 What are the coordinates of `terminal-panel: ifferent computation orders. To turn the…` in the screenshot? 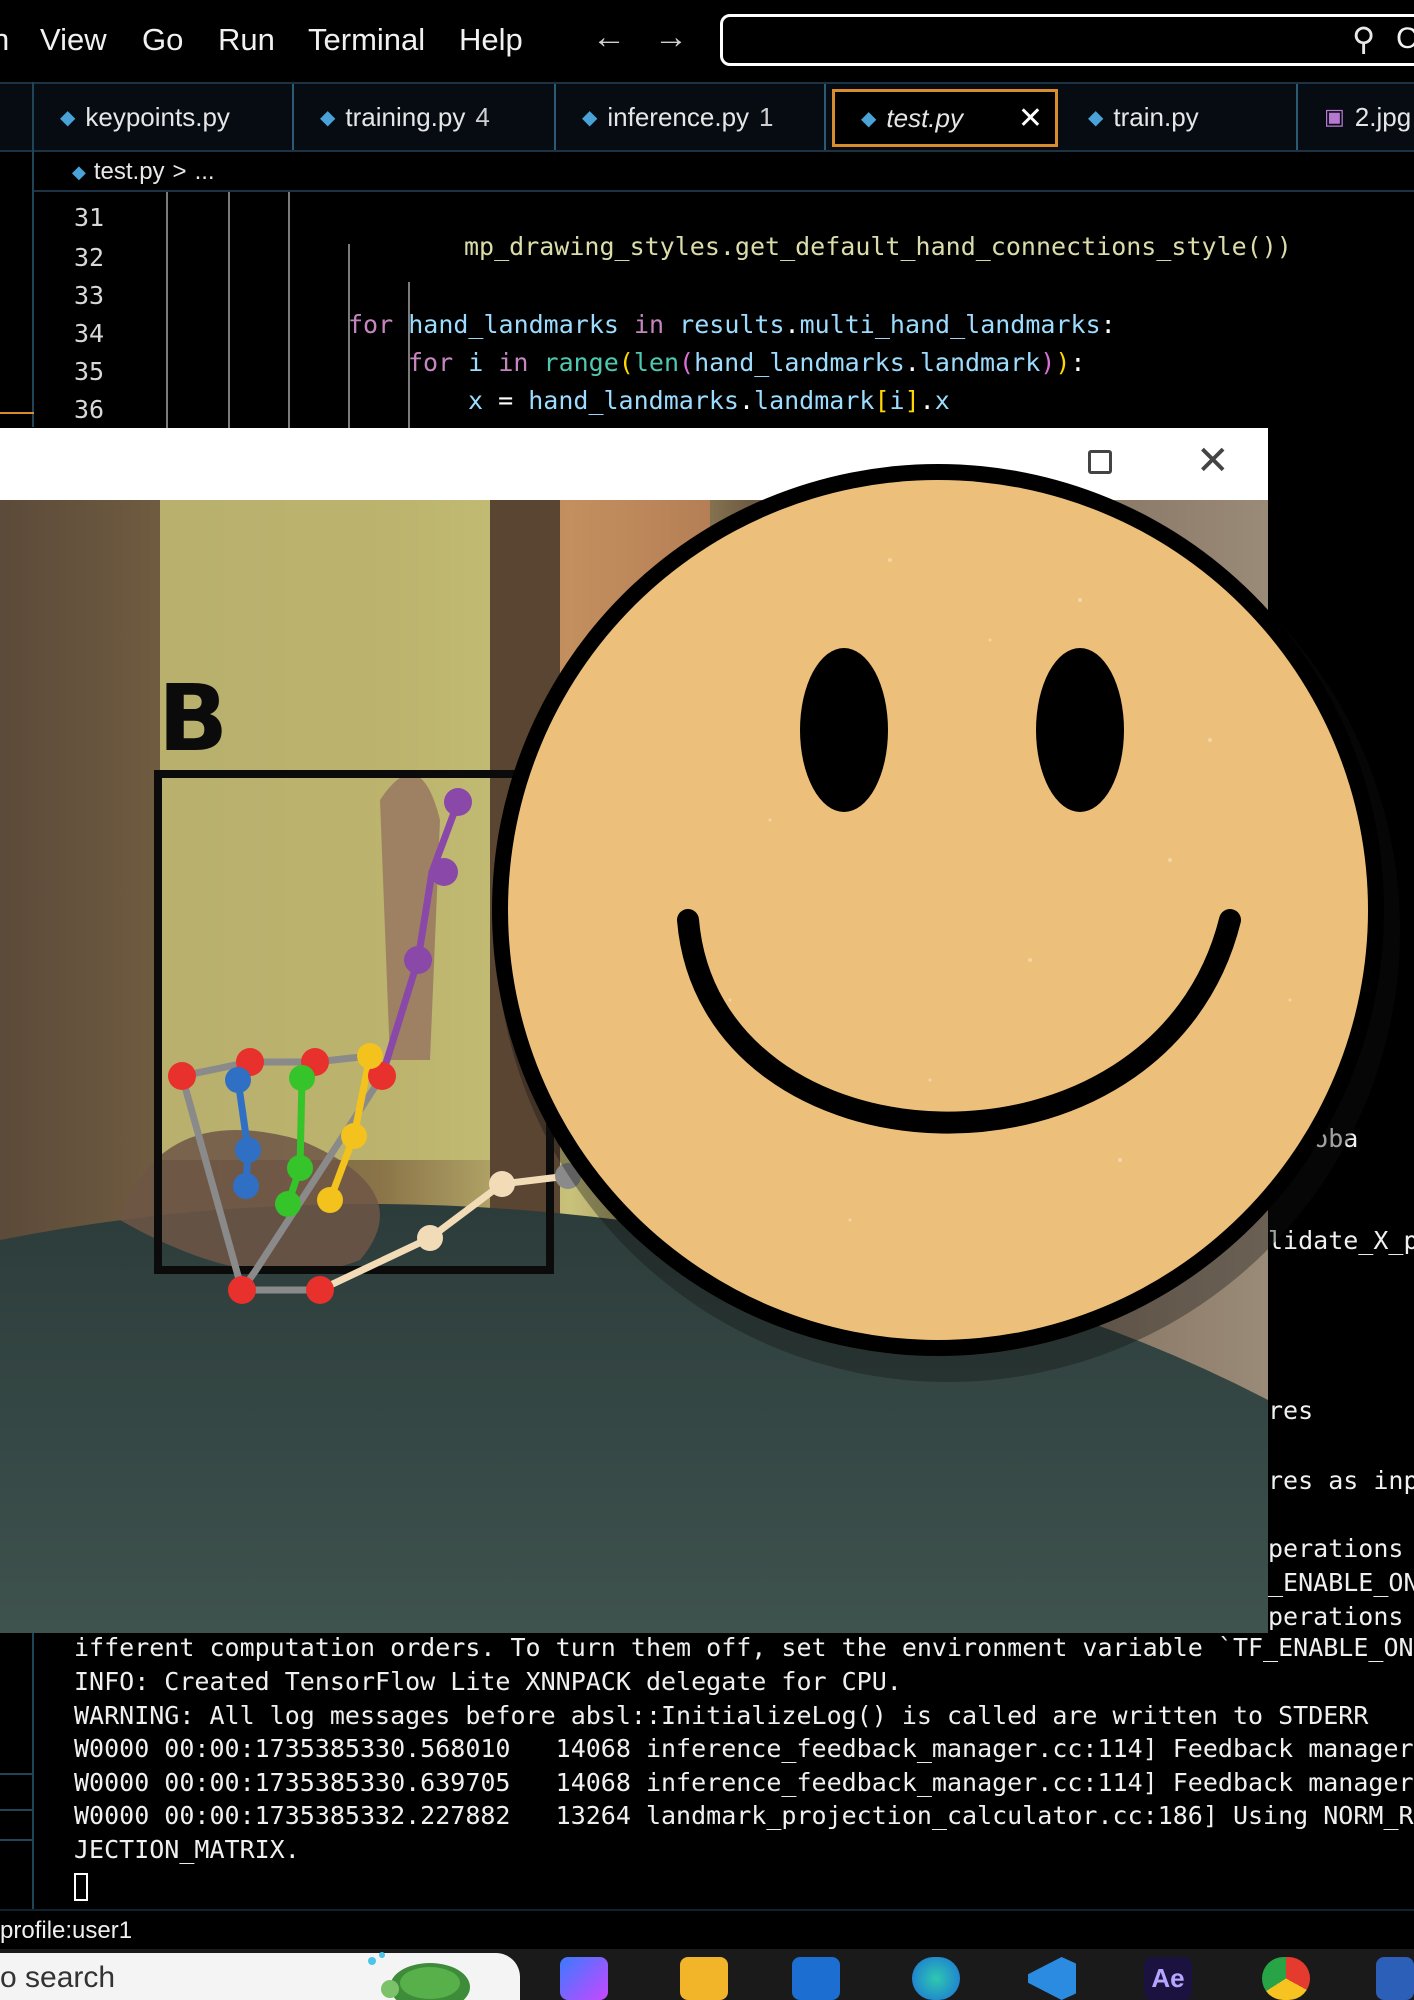 It's located at (707, 1771).